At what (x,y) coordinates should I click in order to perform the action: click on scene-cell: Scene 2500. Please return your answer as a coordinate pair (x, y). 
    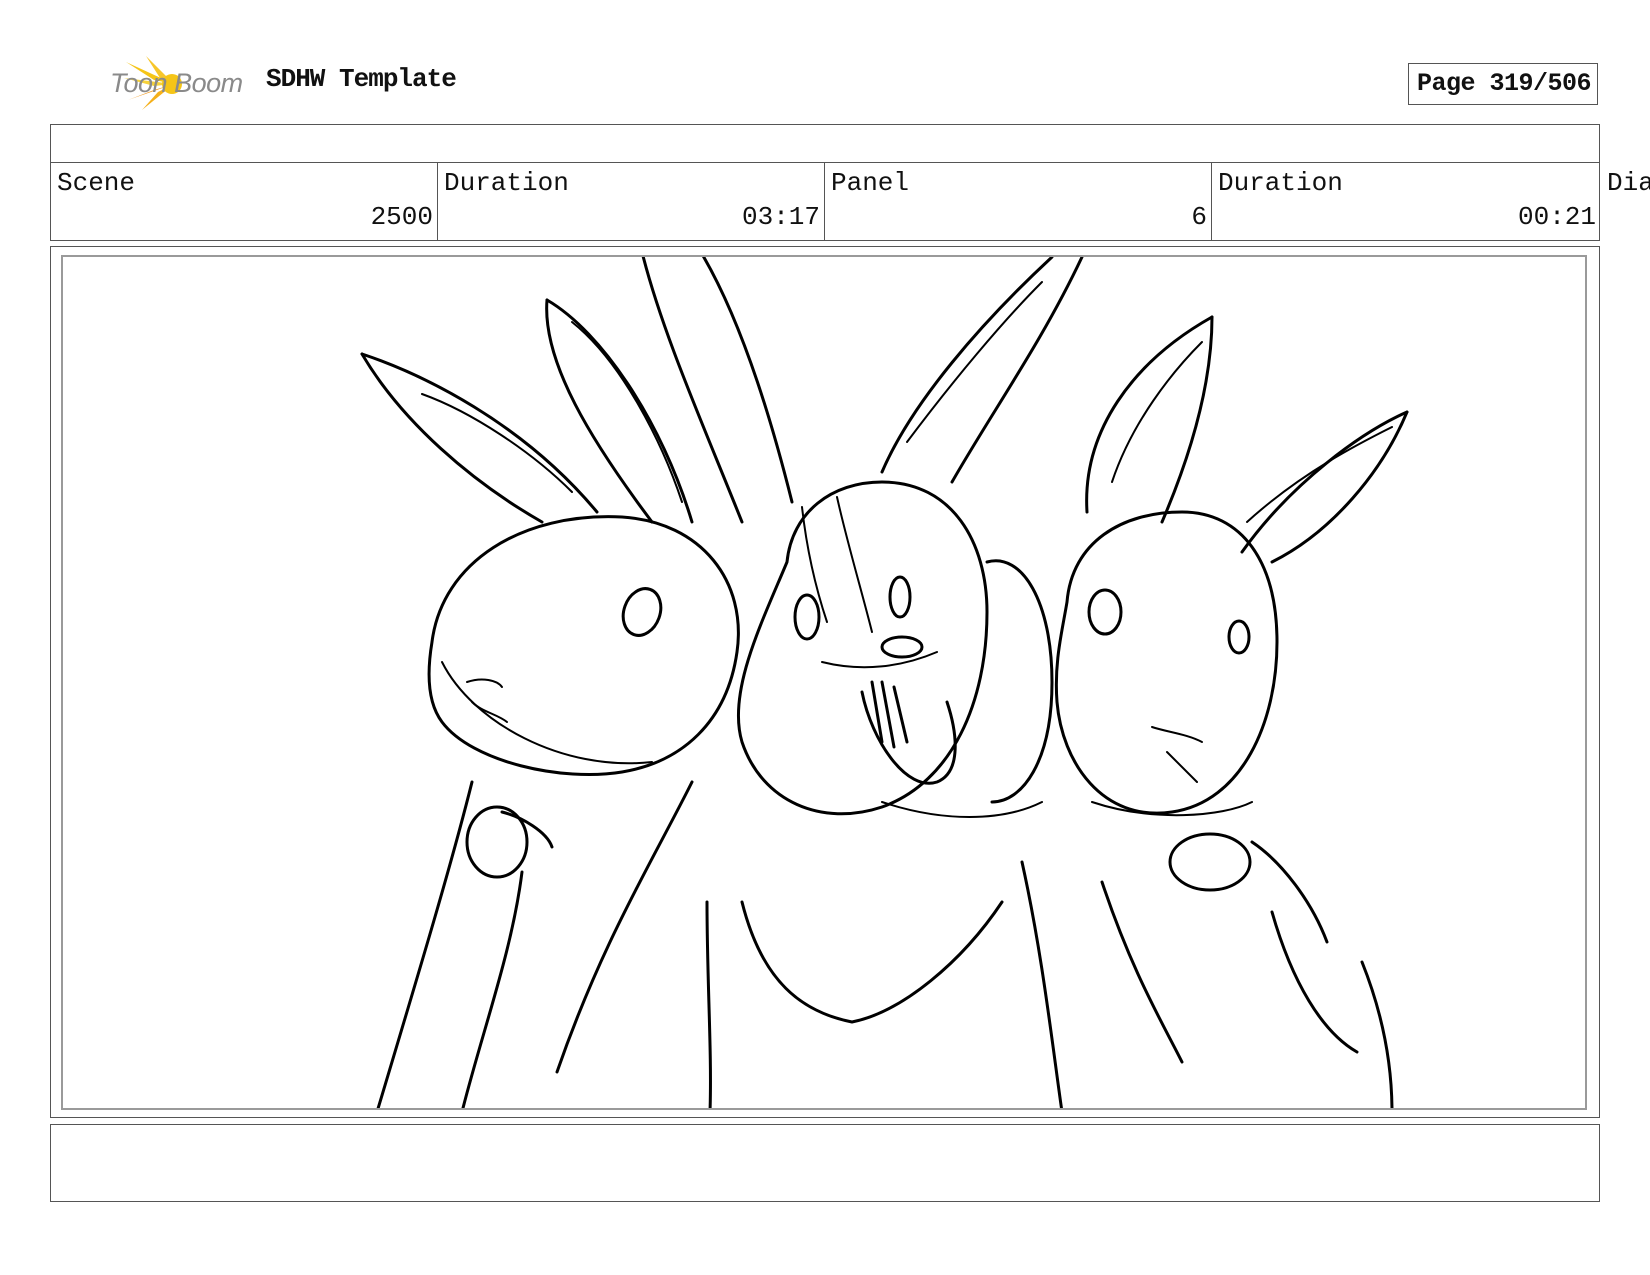
    Looking at the image, I should click on (243, 201).